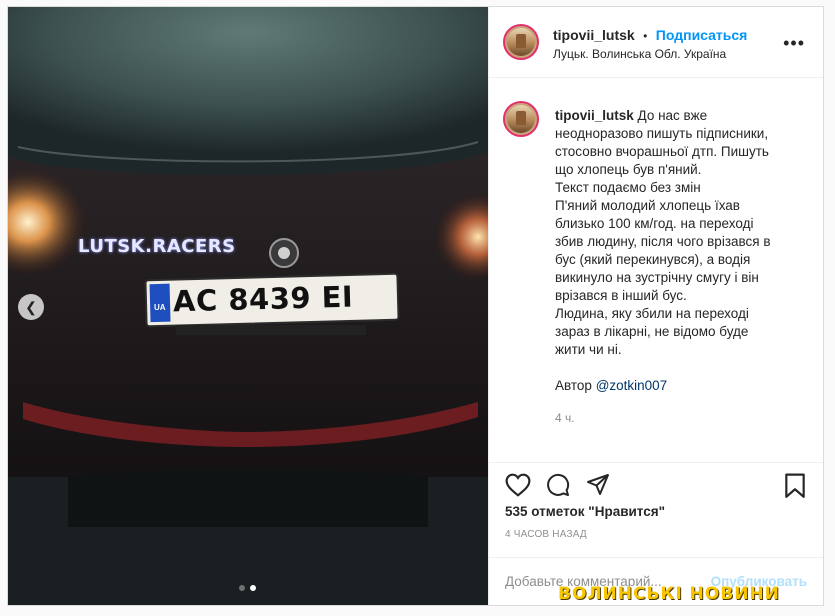 The width and height of the screenshot is (835, 616). What do you see at coordinates (157, 246) in the screenshot?
I see `car-decal-text: LUTSK.RACERS` at bounding box center [157, 246].